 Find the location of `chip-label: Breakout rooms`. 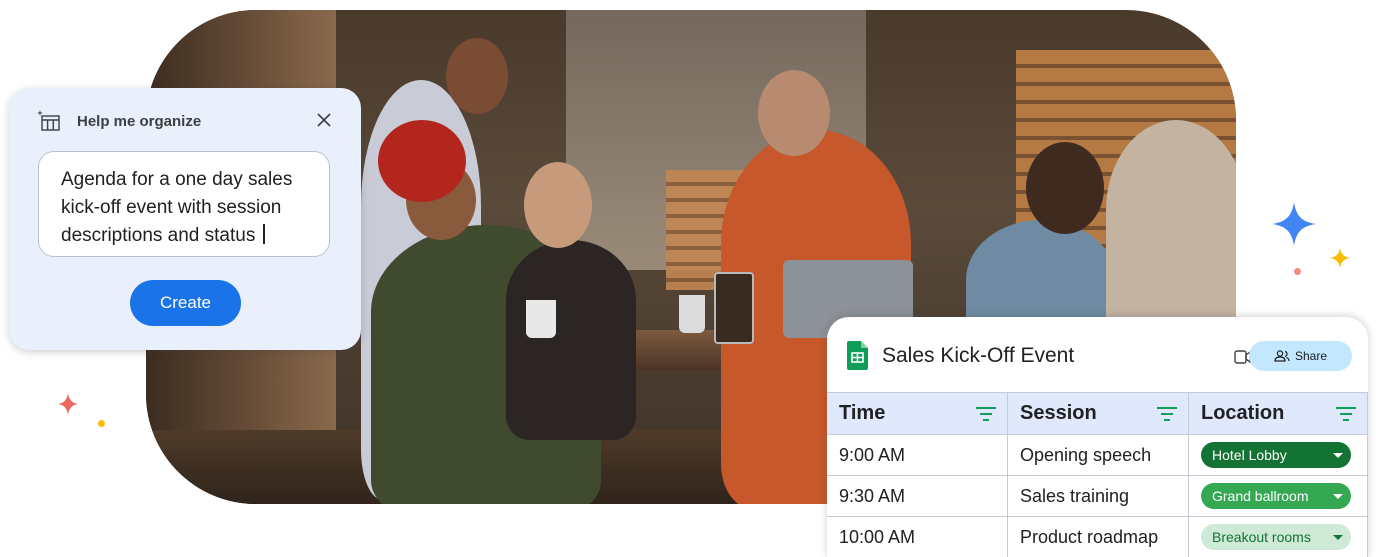

chip-label: Breakout rooms is located at coordinates (1261, 537).